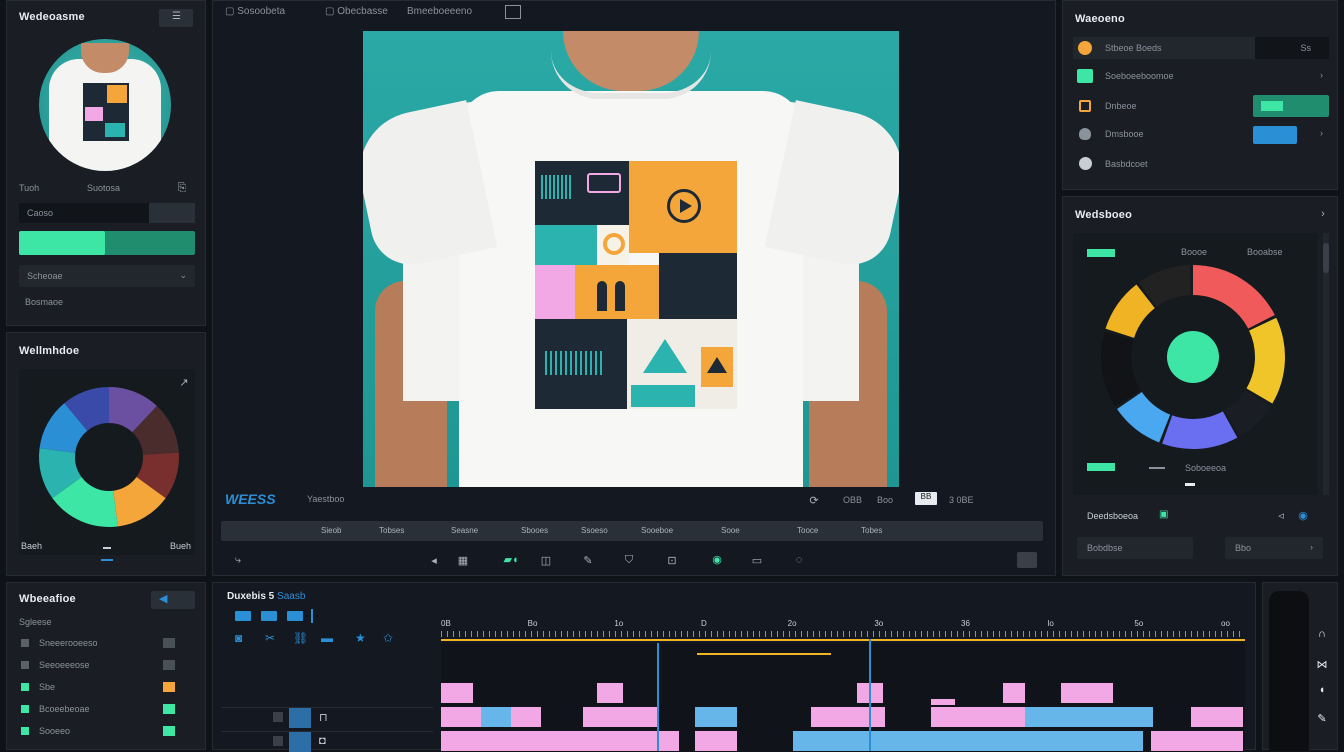 The width and height of the screenshot is (1344, 752). What do you see at coordinates (1322, 690) in the screenshot?
I see `volume-icon: ◖` at bounding box center [1322, 690].